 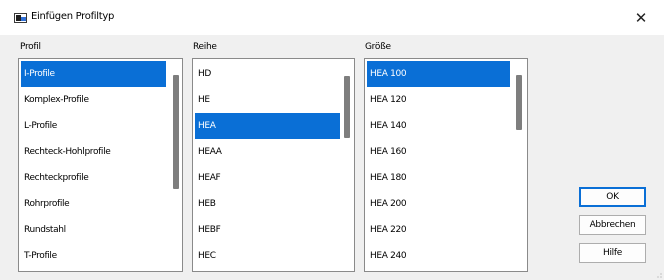 I want to click on list-item: HEA 200, so click(x=438, y=204).